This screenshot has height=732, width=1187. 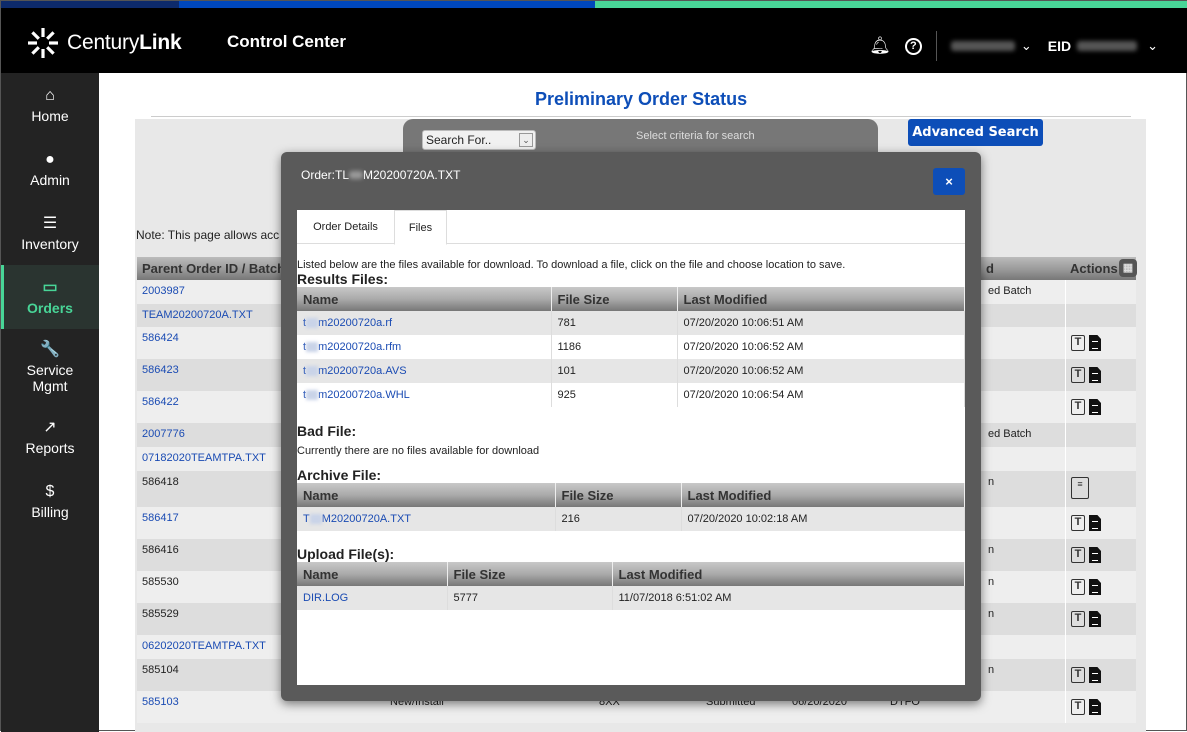 What do you see at coordinates (204, 458) in the screenshot?
I see `order-link: 07182020TEAMTPA.TXT` at bounding box center [204, 458].